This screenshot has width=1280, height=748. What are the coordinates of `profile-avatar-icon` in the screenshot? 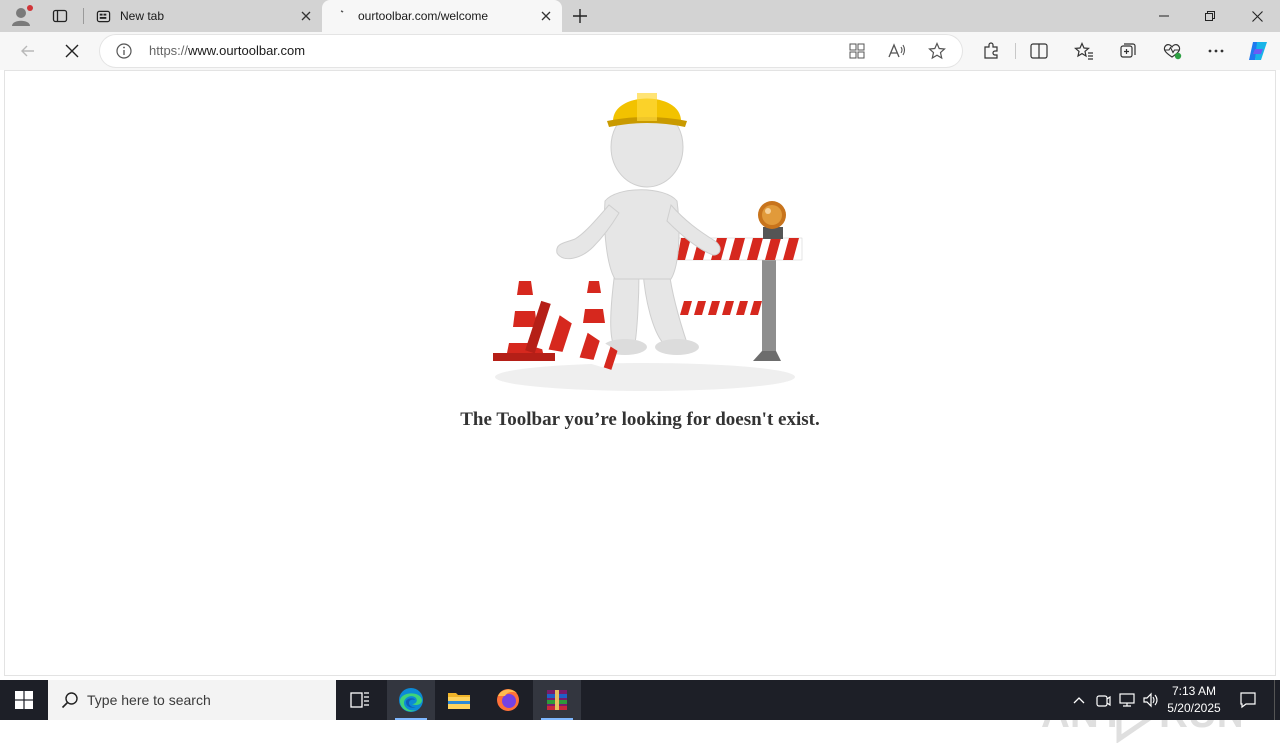 It's located at (21, 16).